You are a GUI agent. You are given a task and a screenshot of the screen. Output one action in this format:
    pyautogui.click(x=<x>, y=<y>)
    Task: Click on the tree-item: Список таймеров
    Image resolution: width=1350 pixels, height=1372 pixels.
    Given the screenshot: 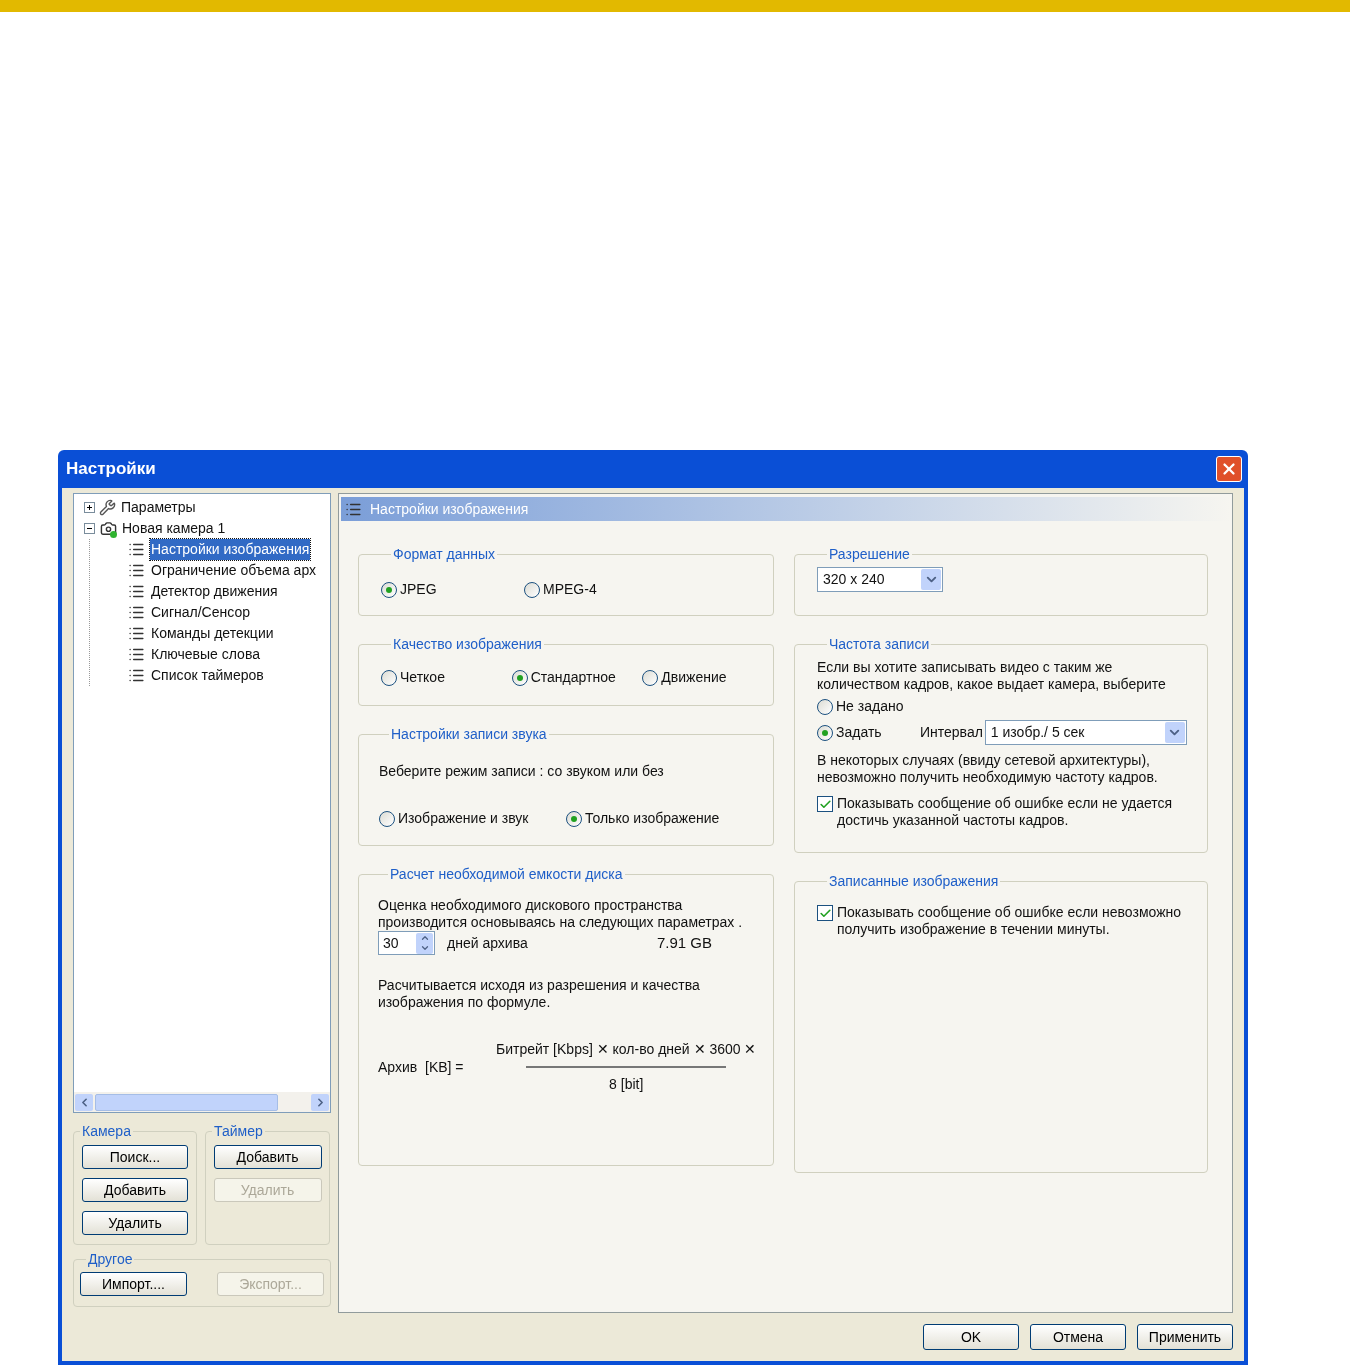 What is the action you would take?
    pyautogui.click(x=207, y=675)
    